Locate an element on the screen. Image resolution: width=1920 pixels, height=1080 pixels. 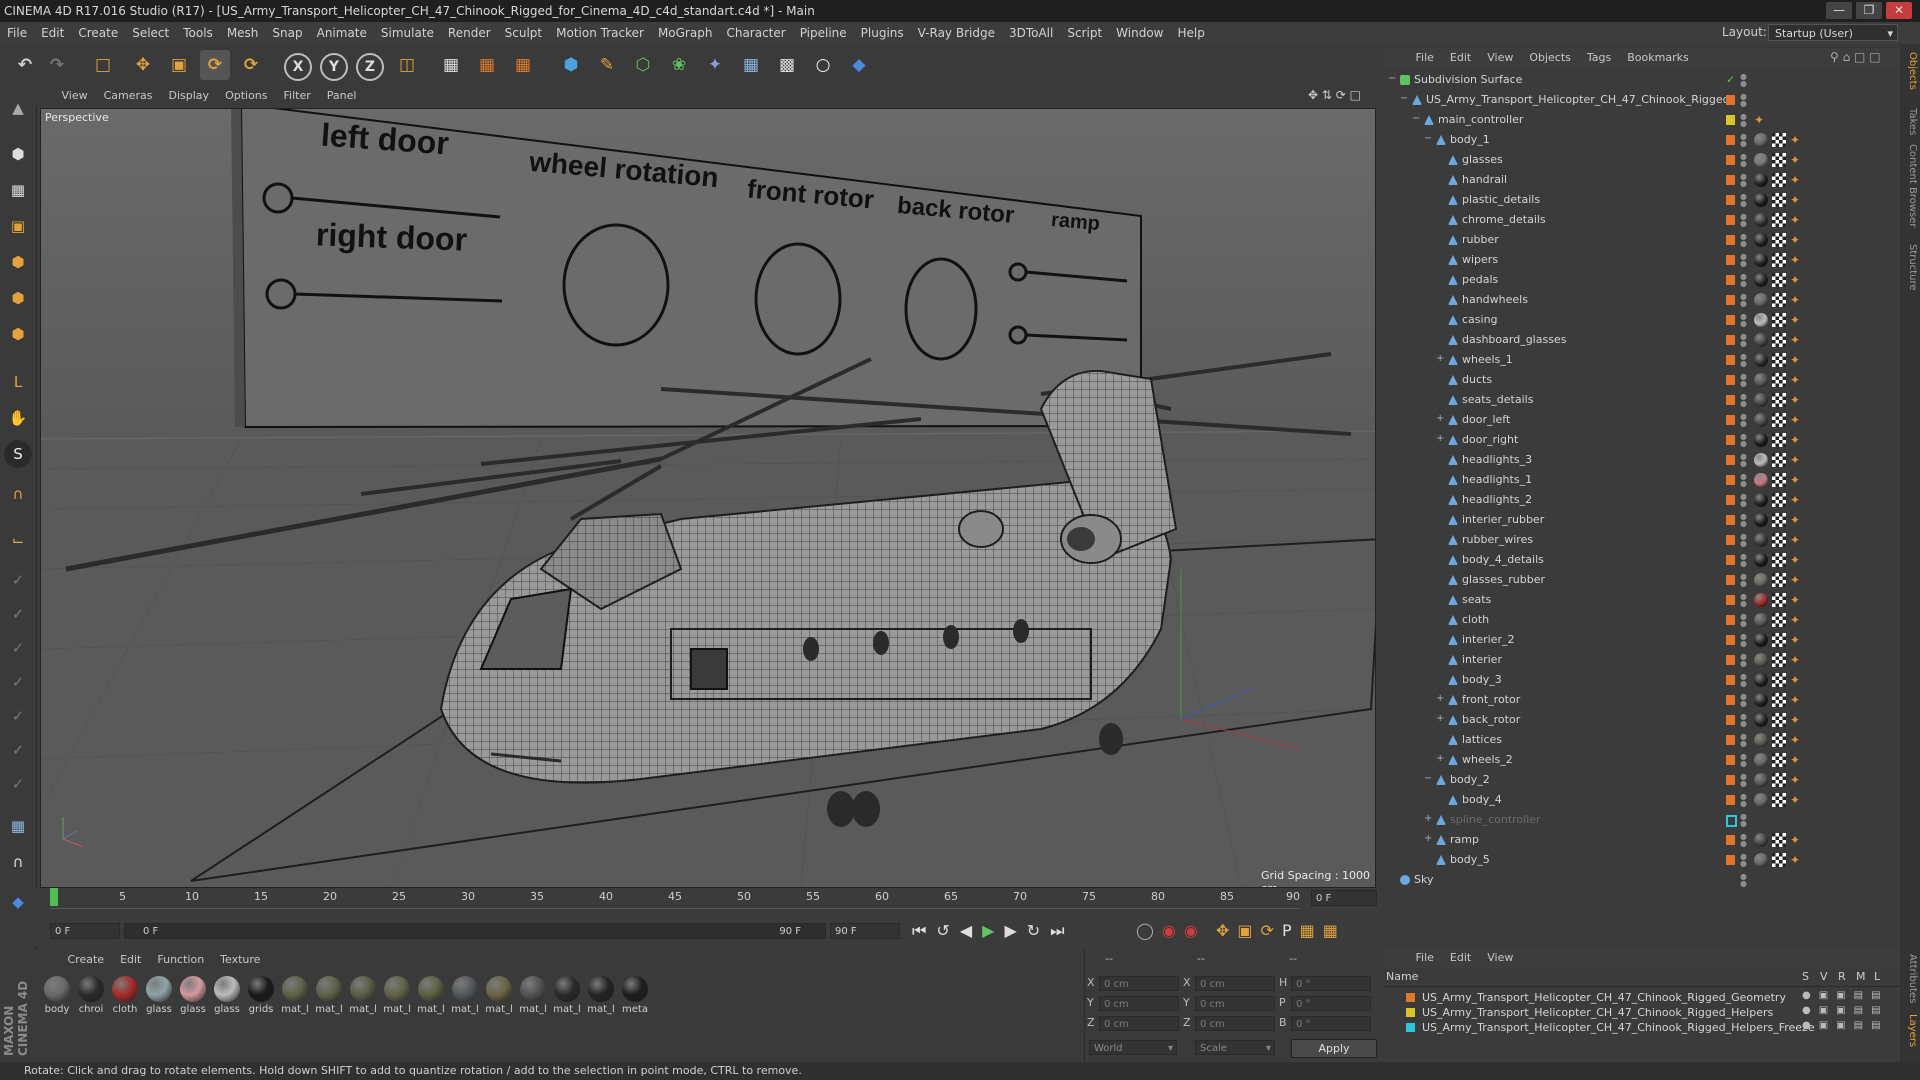
layers-menu-edit: Edit is located at coordinates (1460, 958).